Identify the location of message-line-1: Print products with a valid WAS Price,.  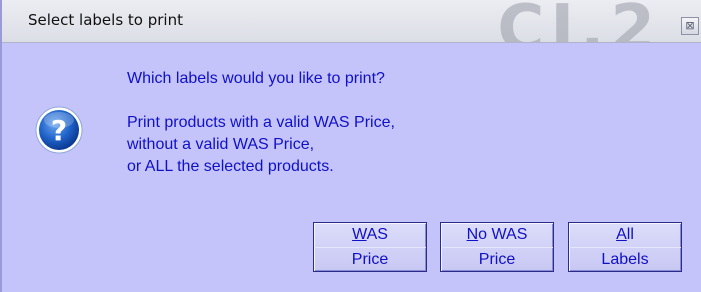
(261, 122).